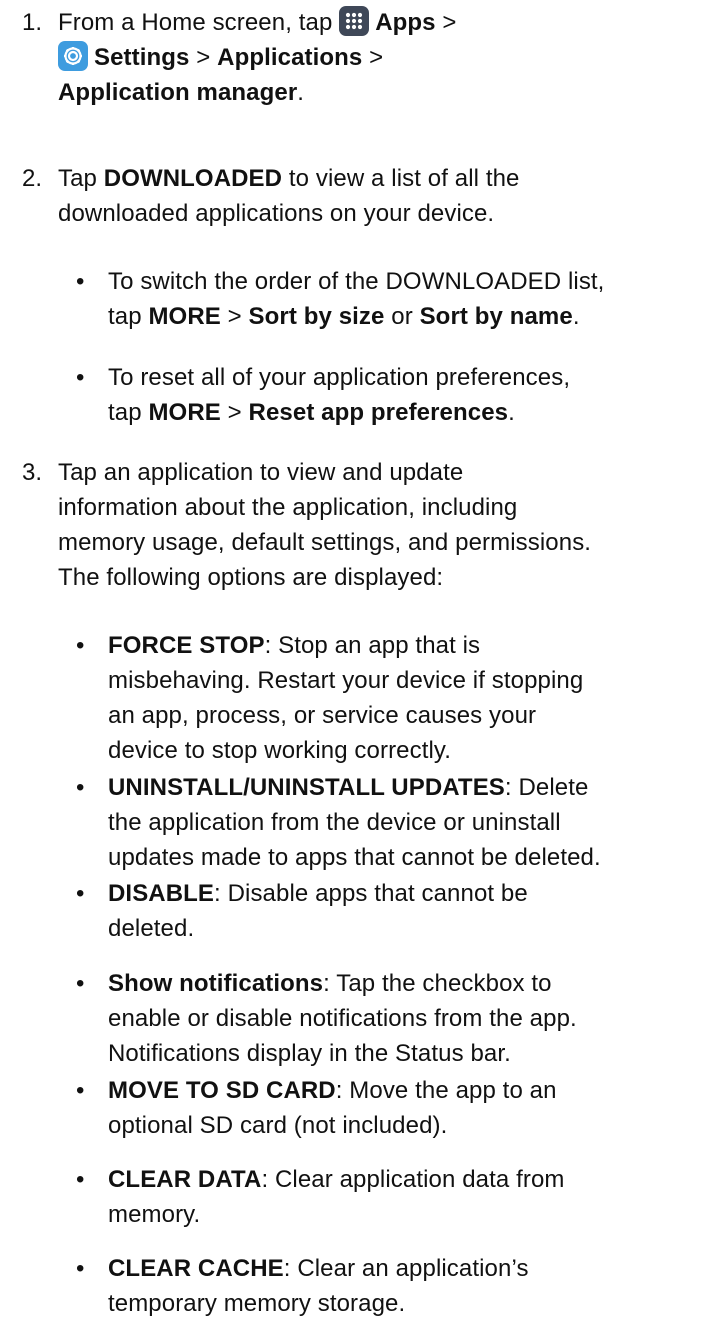  Describe the element at coordinates (216, 983) in the screenshot. I see `option-term: Show notifications` at that location.